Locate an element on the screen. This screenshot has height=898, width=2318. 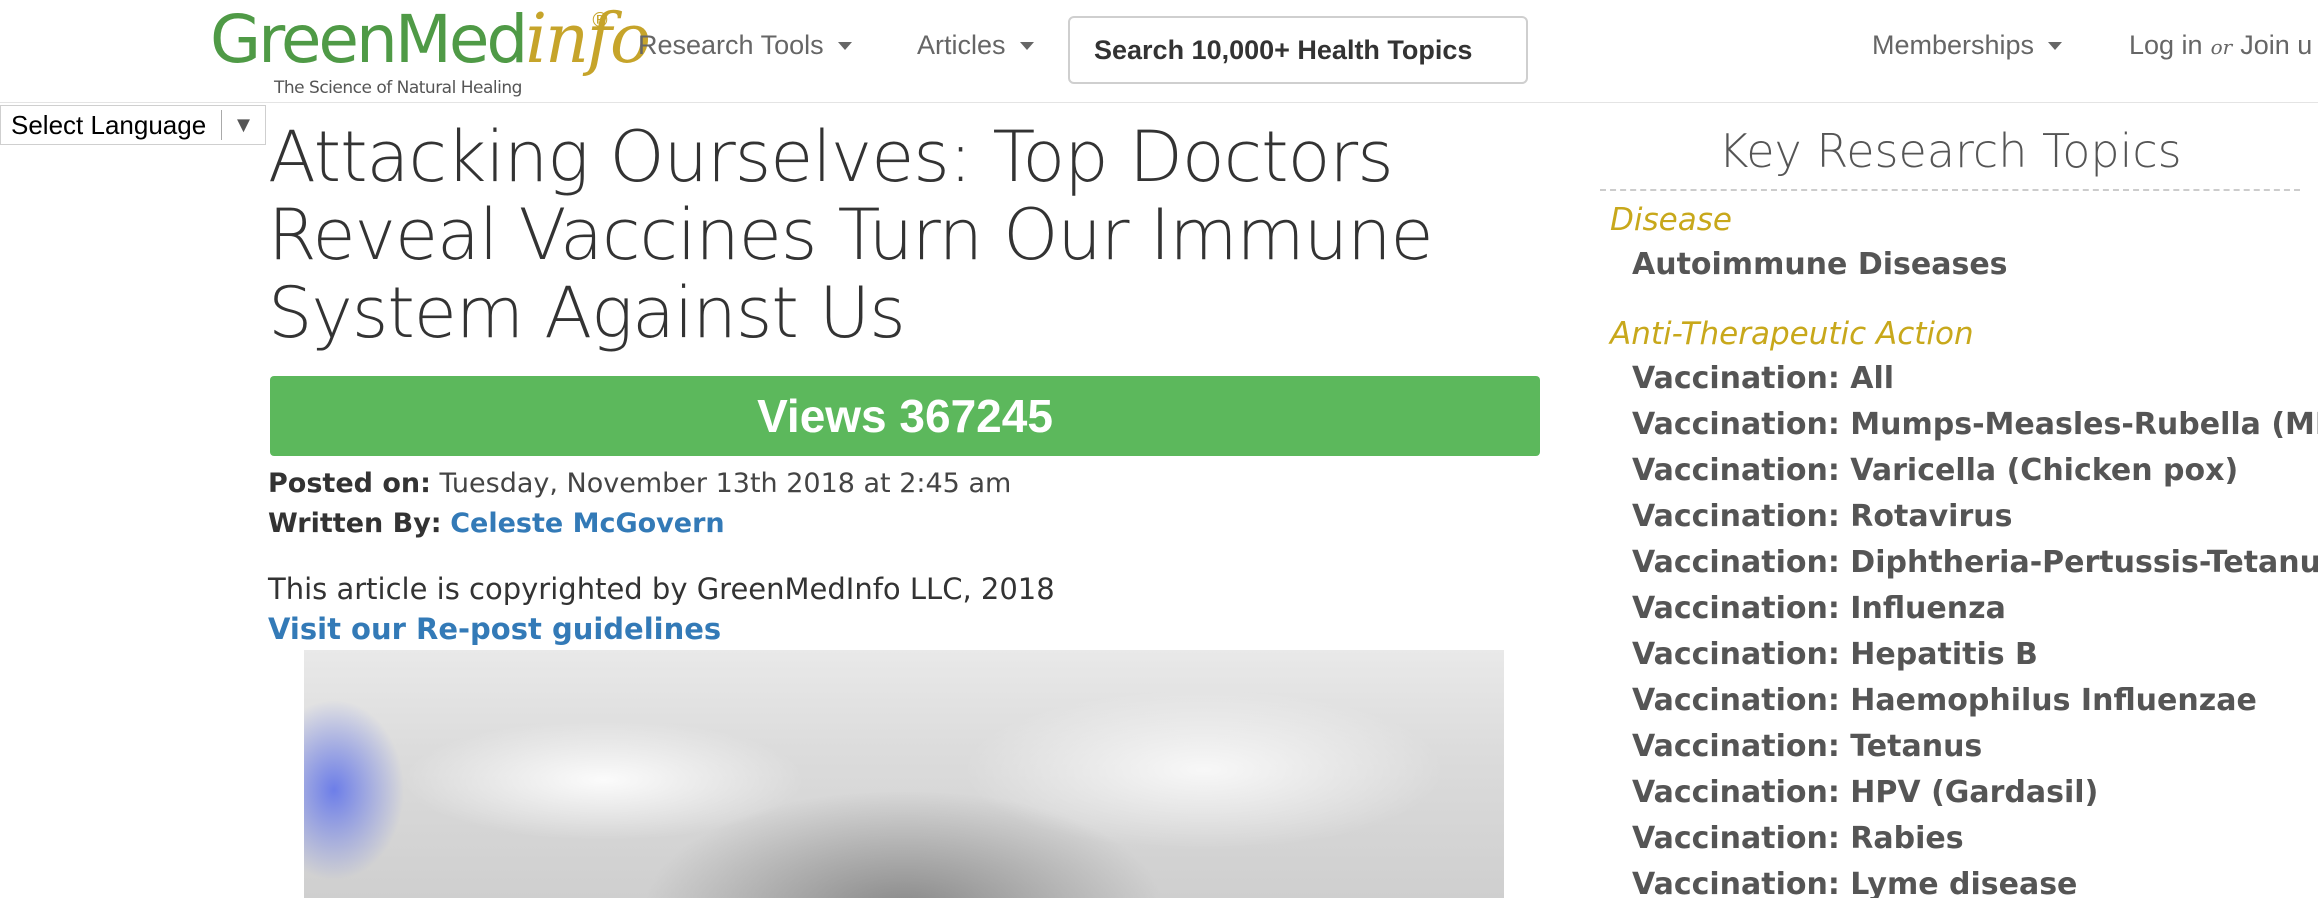
topic-category: Anti-Therapeutic Action is located at coordinates (1960, 334).